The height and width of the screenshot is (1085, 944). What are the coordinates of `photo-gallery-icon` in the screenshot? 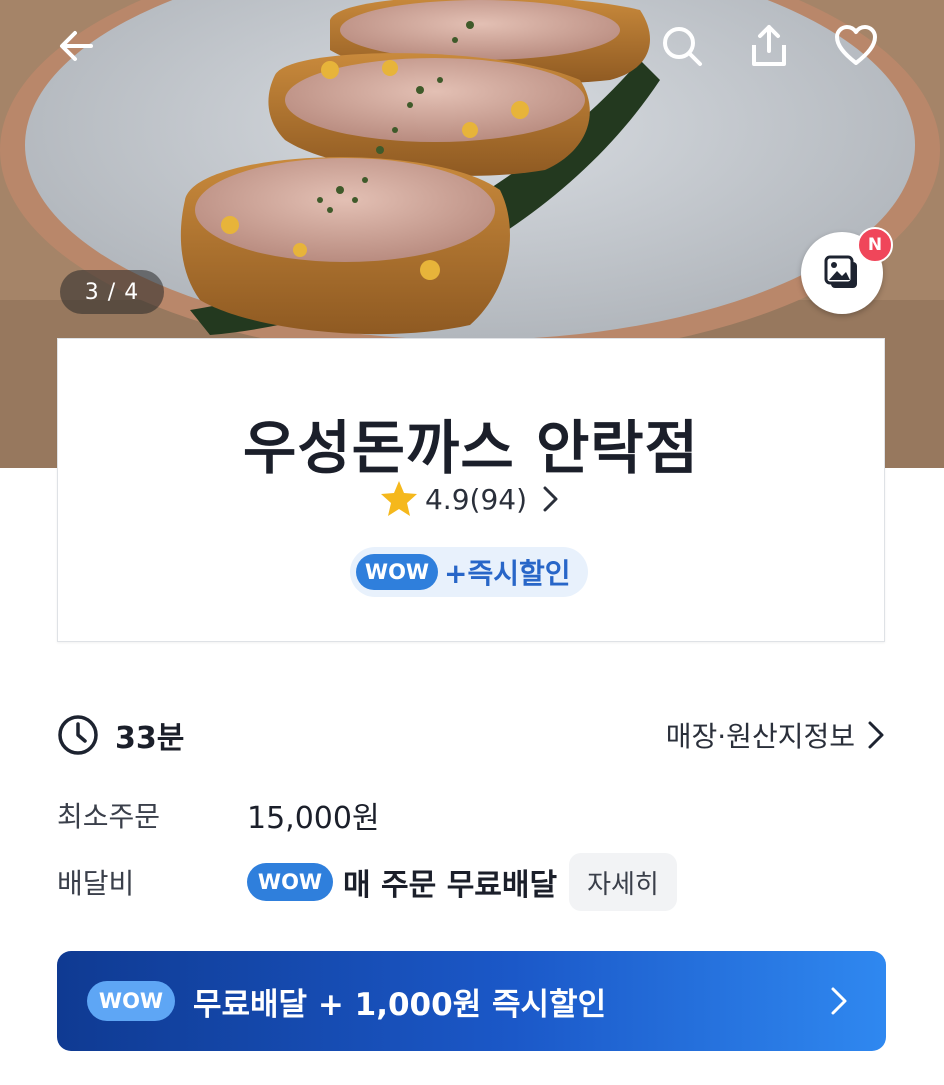 It's located at (840, 271).